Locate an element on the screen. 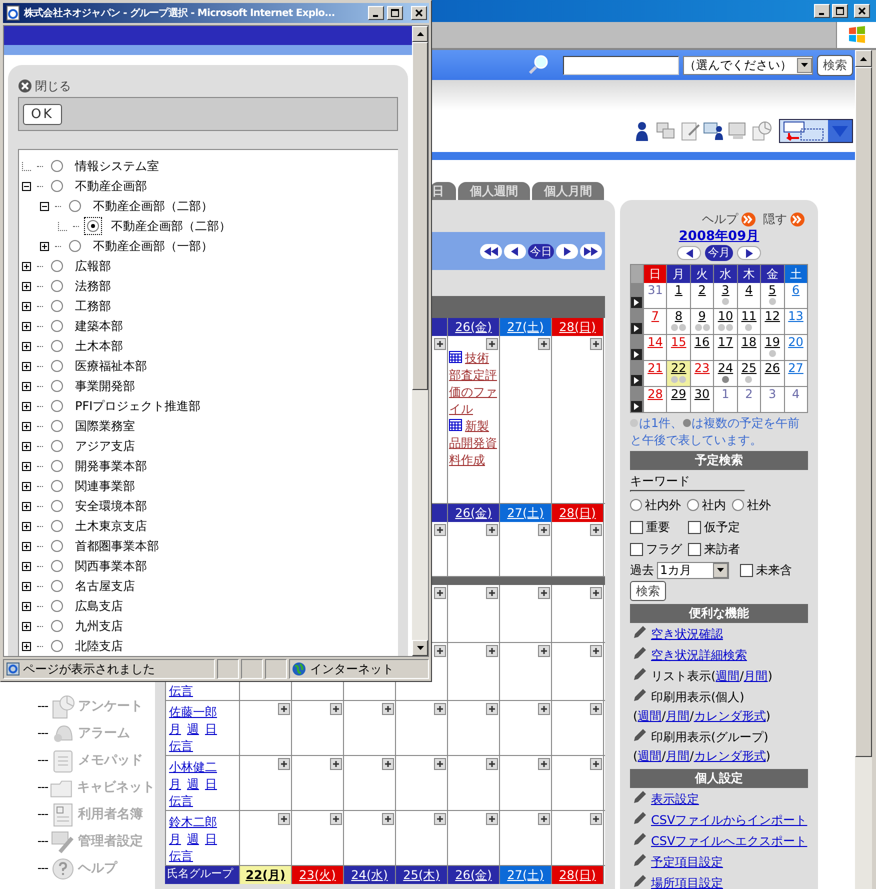 The width and height of the screenshot is (876, 889). calendar-day: 25 is located at coordinates (748, 373).